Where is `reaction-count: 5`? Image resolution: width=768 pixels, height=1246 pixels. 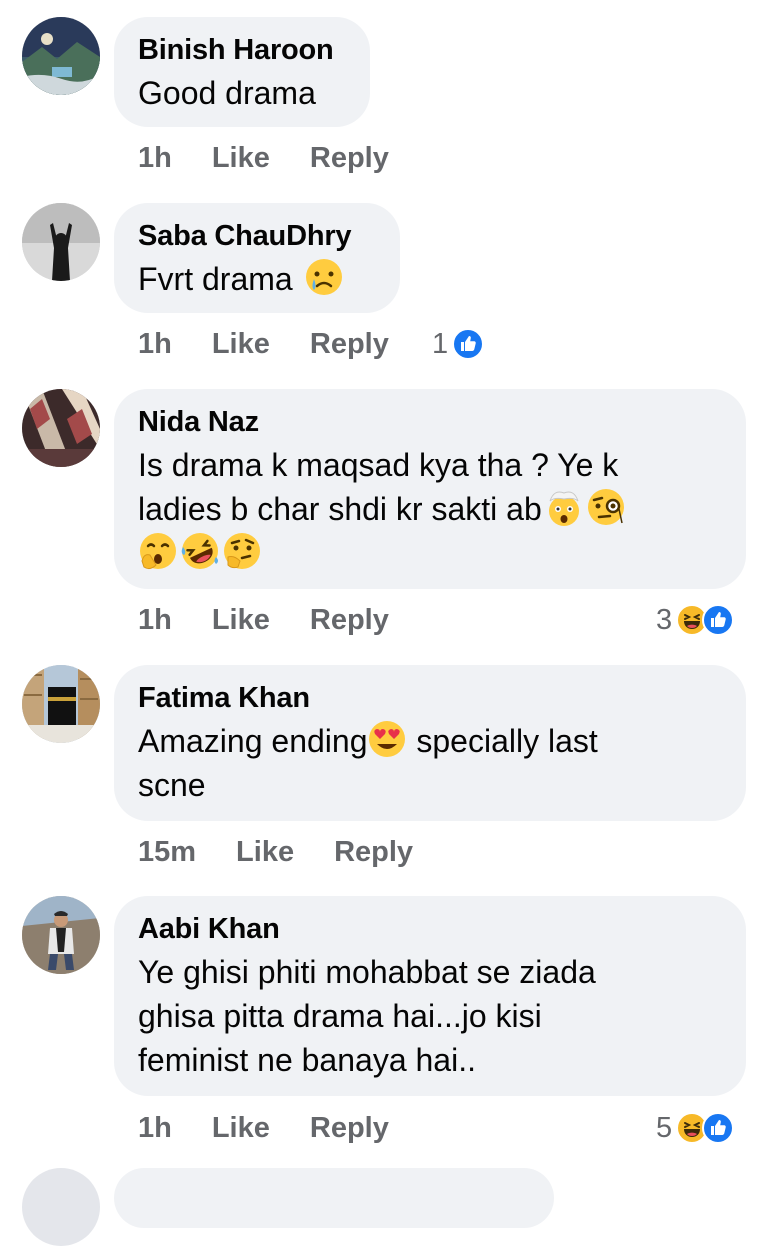
reaction-count: 5 is located at coordinates (664, 1127).